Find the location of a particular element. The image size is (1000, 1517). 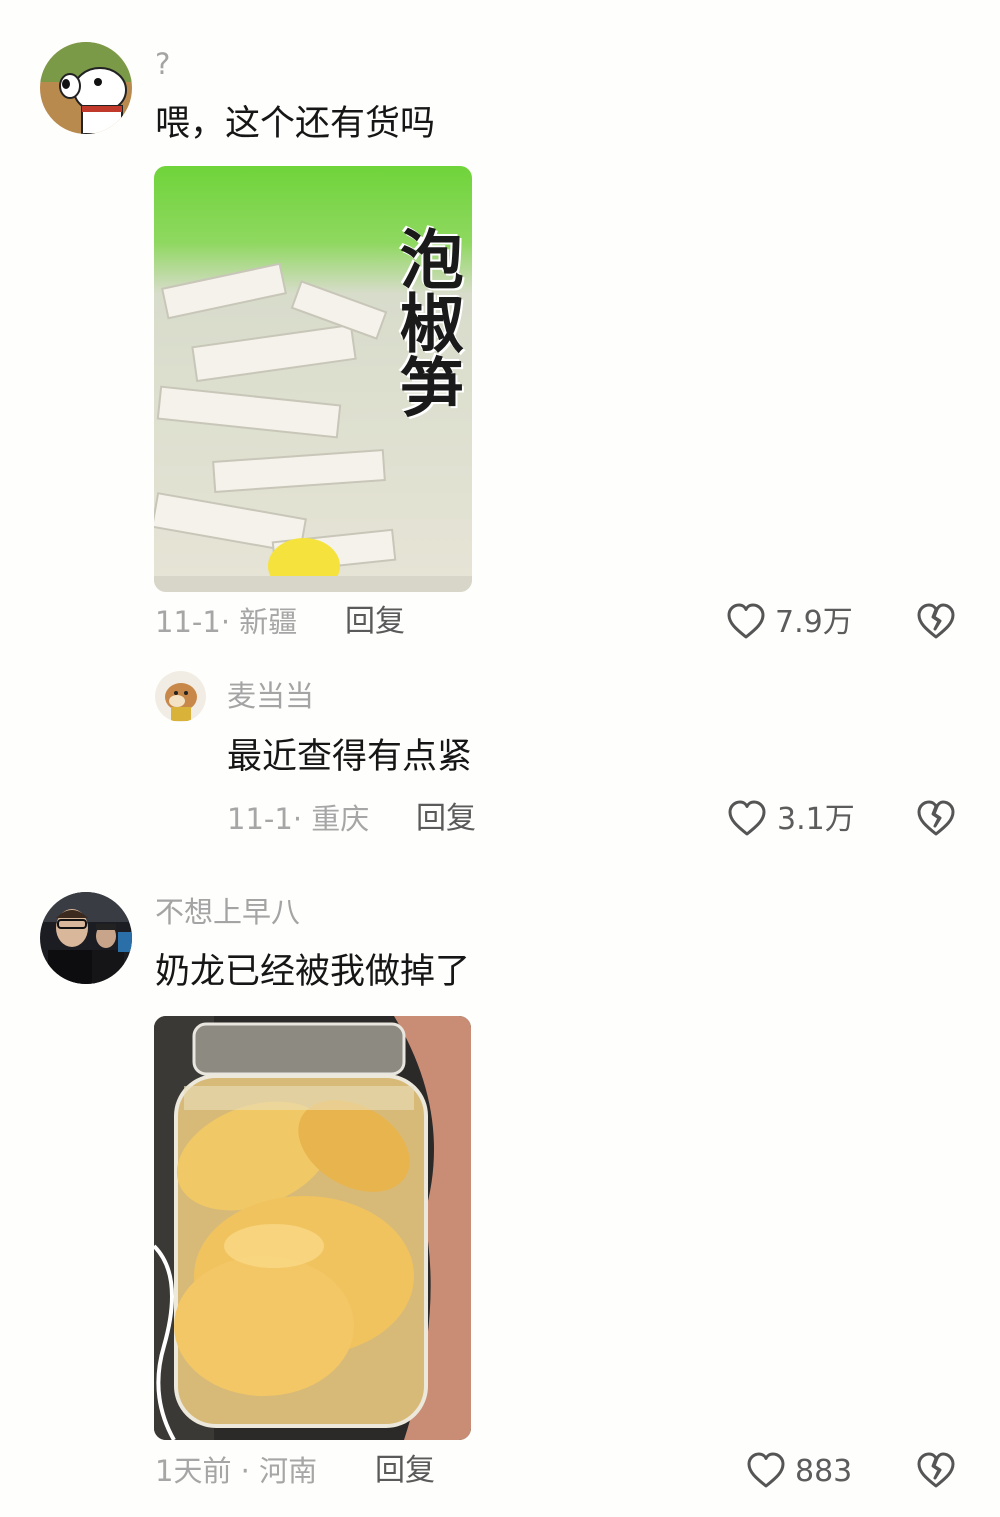

comment-location: 河南 is located at coordinates (288, 1471).